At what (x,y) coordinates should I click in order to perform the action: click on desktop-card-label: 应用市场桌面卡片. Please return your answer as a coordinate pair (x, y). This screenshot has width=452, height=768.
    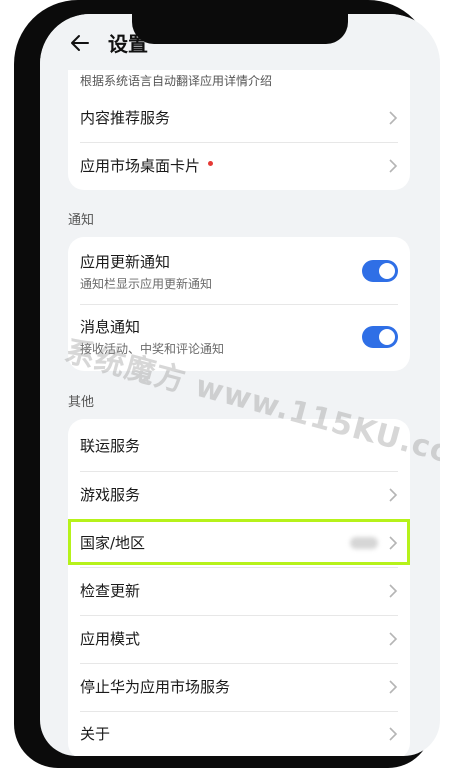
    Looking at the image, I should click on (147, 166).